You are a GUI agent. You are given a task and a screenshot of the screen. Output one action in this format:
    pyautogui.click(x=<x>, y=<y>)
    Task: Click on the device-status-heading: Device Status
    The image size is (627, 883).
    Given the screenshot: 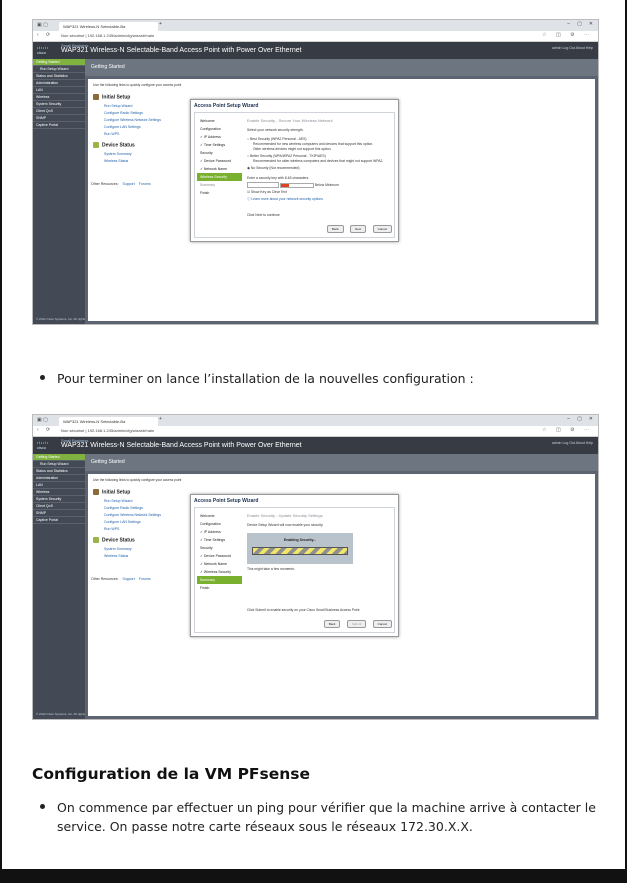 What is the action you would take?
    pyautogui.click(x=114, y=145)
    